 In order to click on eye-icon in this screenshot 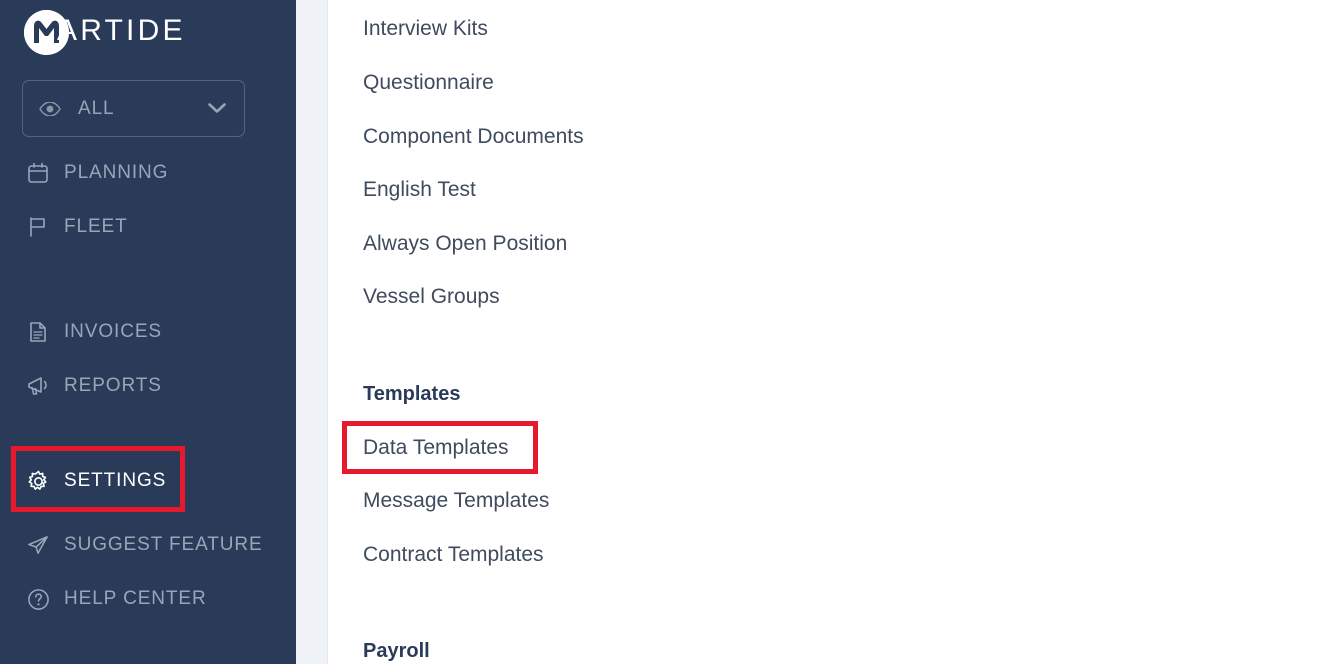, I will do `click(50, 108)`.